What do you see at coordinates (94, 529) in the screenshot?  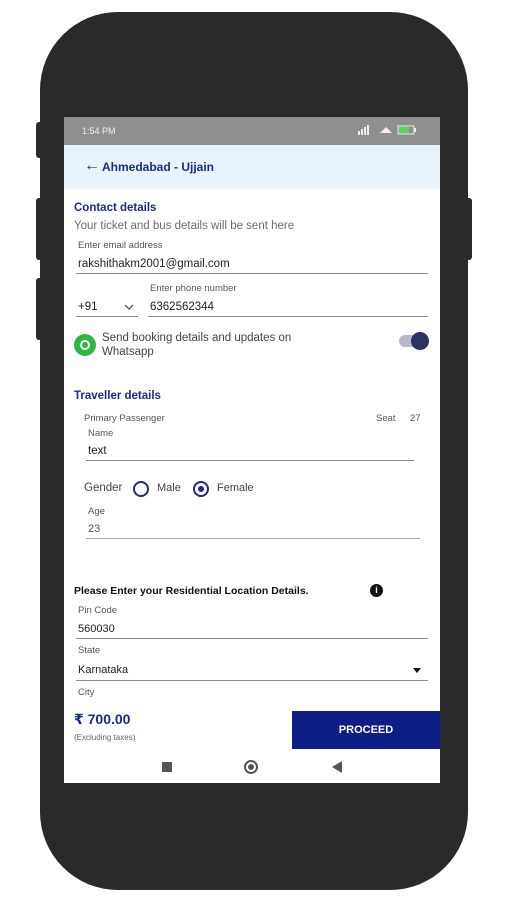 I see `age-field: 23` at bounding box center [94, 529].